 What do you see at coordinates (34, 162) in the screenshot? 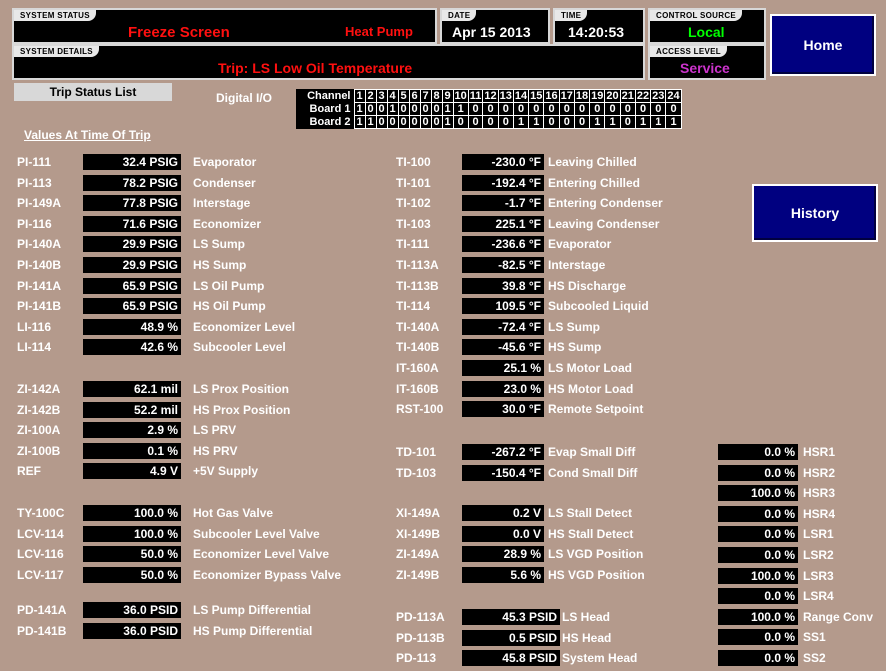
I see `tag-label: PI-111` at bounding box center [34, 162].